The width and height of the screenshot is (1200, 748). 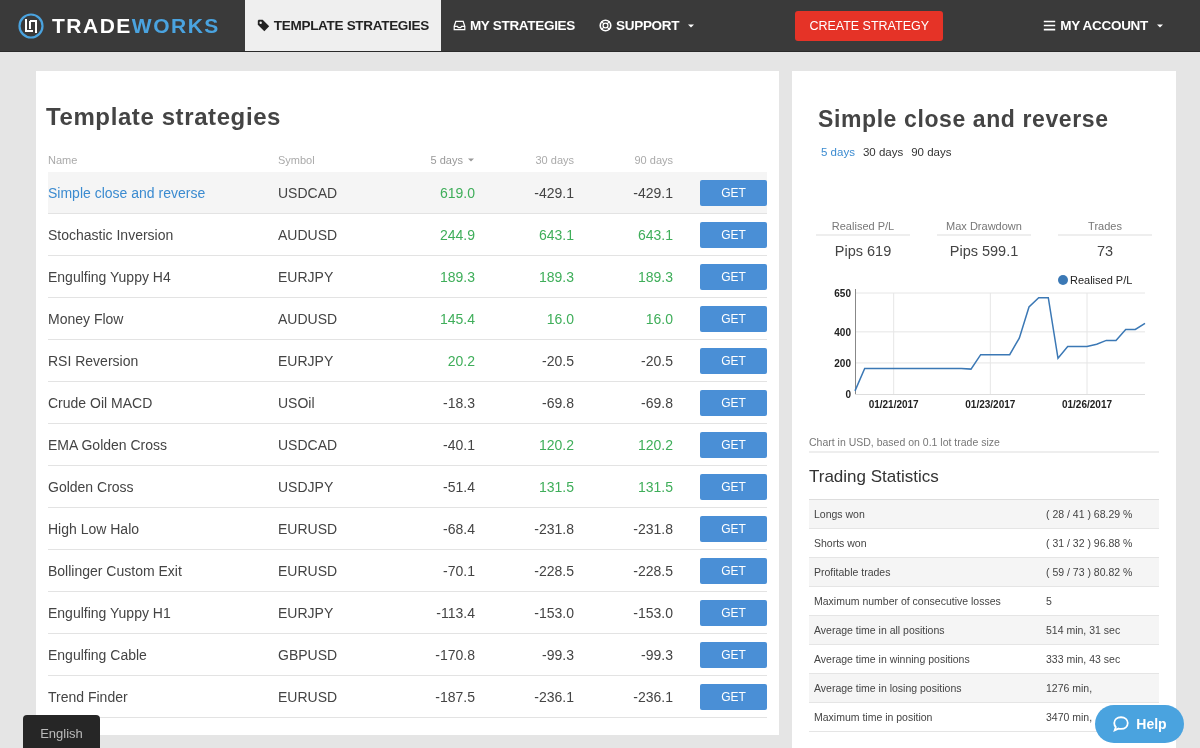 What do you see at coordinates (1049, 601) in the screenshot?
I see `table-cell-text: 5` at bounding box center [1049, 601].